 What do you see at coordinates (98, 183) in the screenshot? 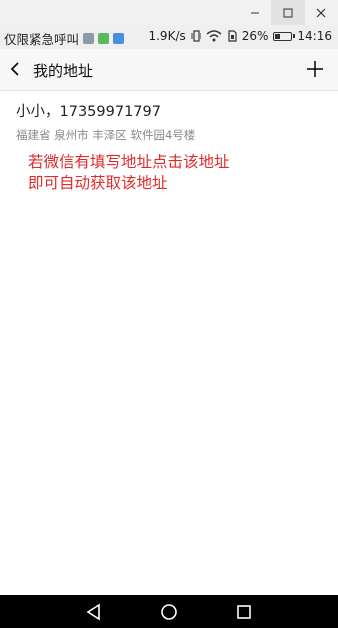
I see `note-line-2: 即可自动获取该地址` at bounding box center [98, 183].